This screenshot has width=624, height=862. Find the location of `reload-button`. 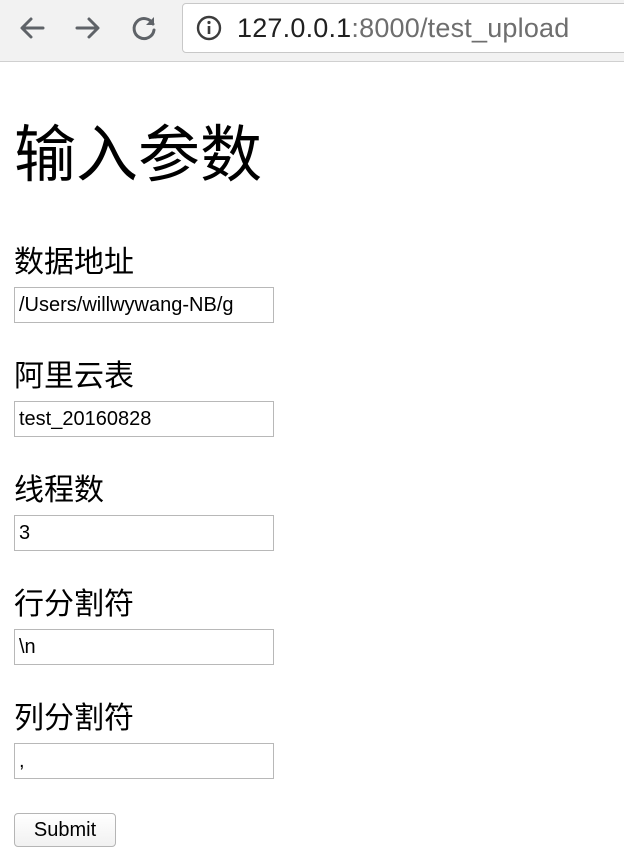

reload-button is located at coordinates (144, 28).